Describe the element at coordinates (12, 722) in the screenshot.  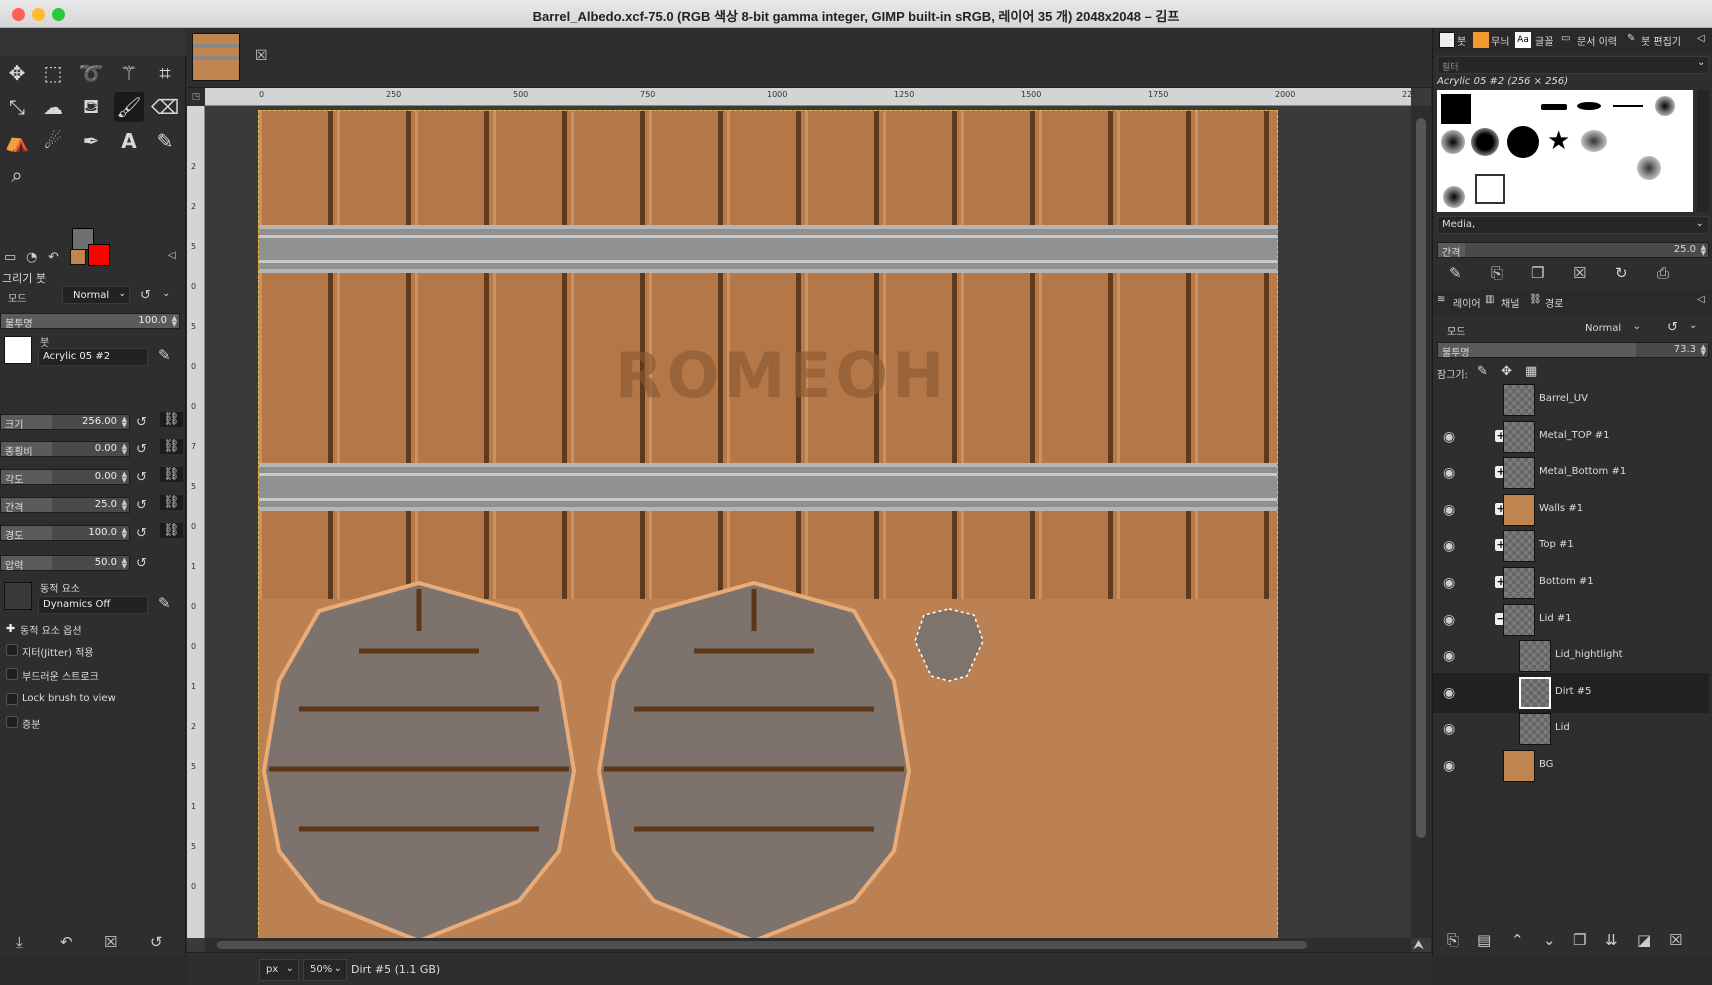
I see `incremental-checkbox` at that location.